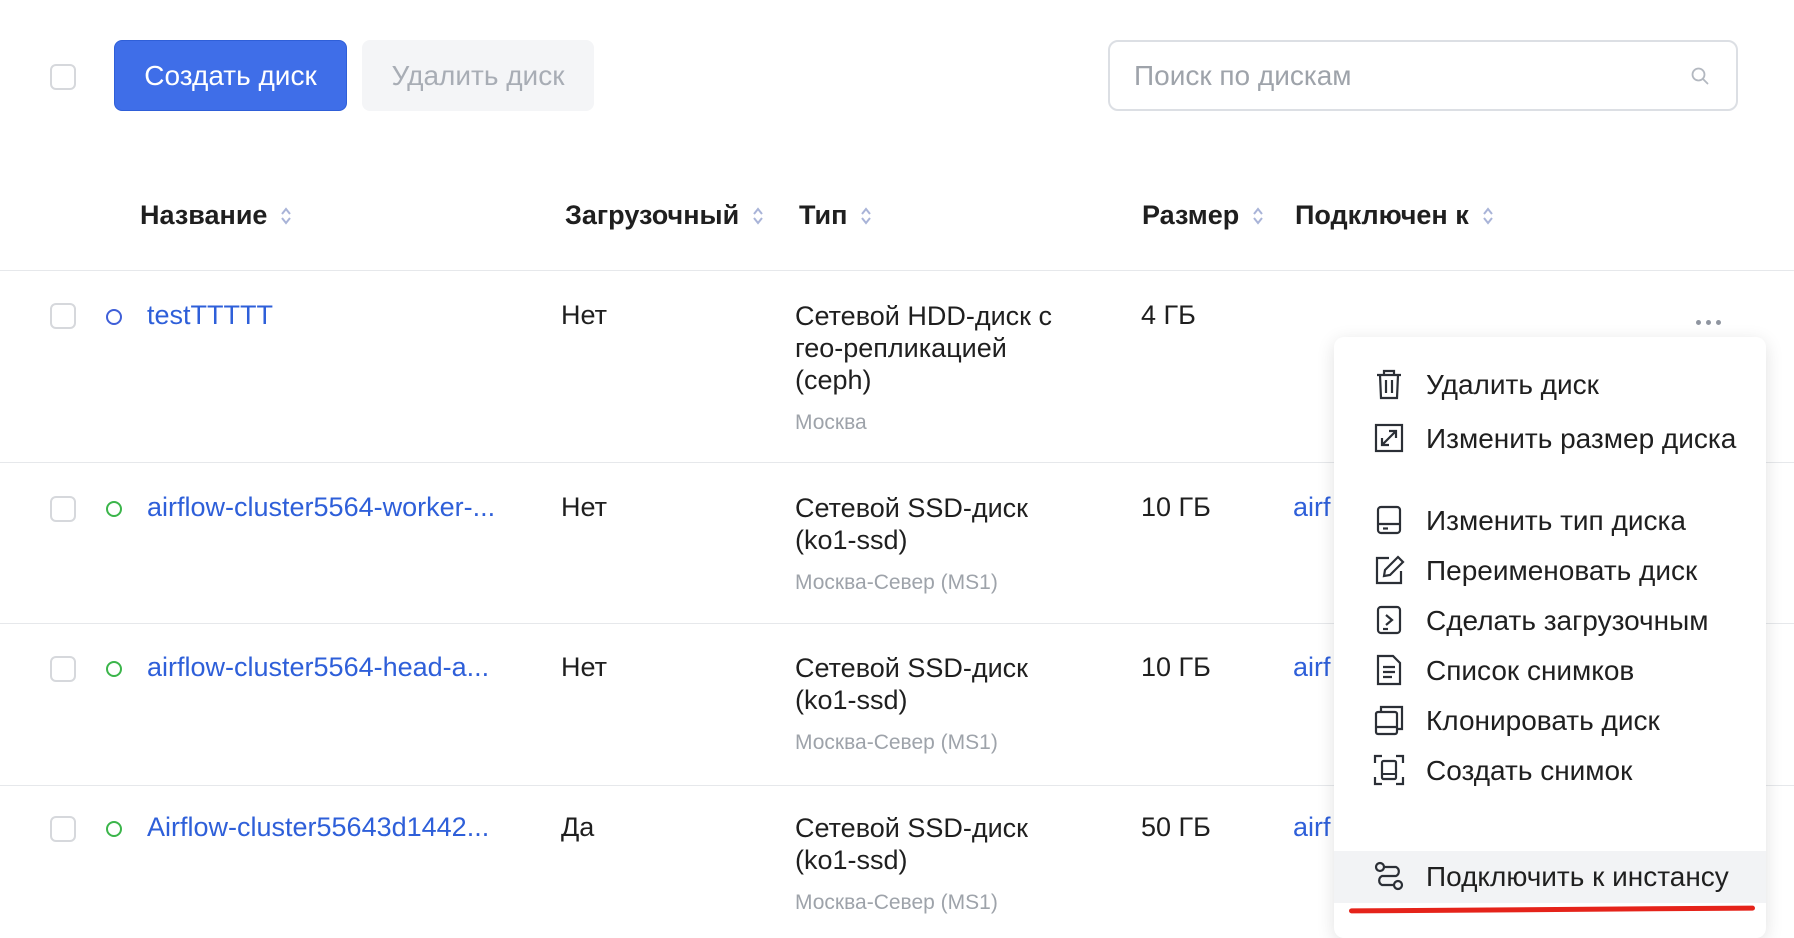  Describe the element at coordinates (578, 827) in the screenshot. I see `boot-value: Да` at that location.